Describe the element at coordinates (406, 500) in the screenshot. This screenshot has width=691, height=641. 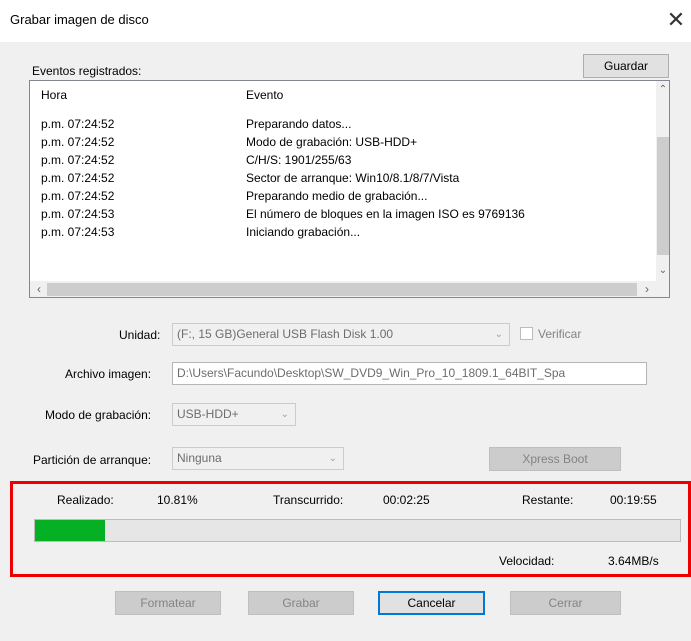
I see `elapsed-value: 00:02:25` at that location.